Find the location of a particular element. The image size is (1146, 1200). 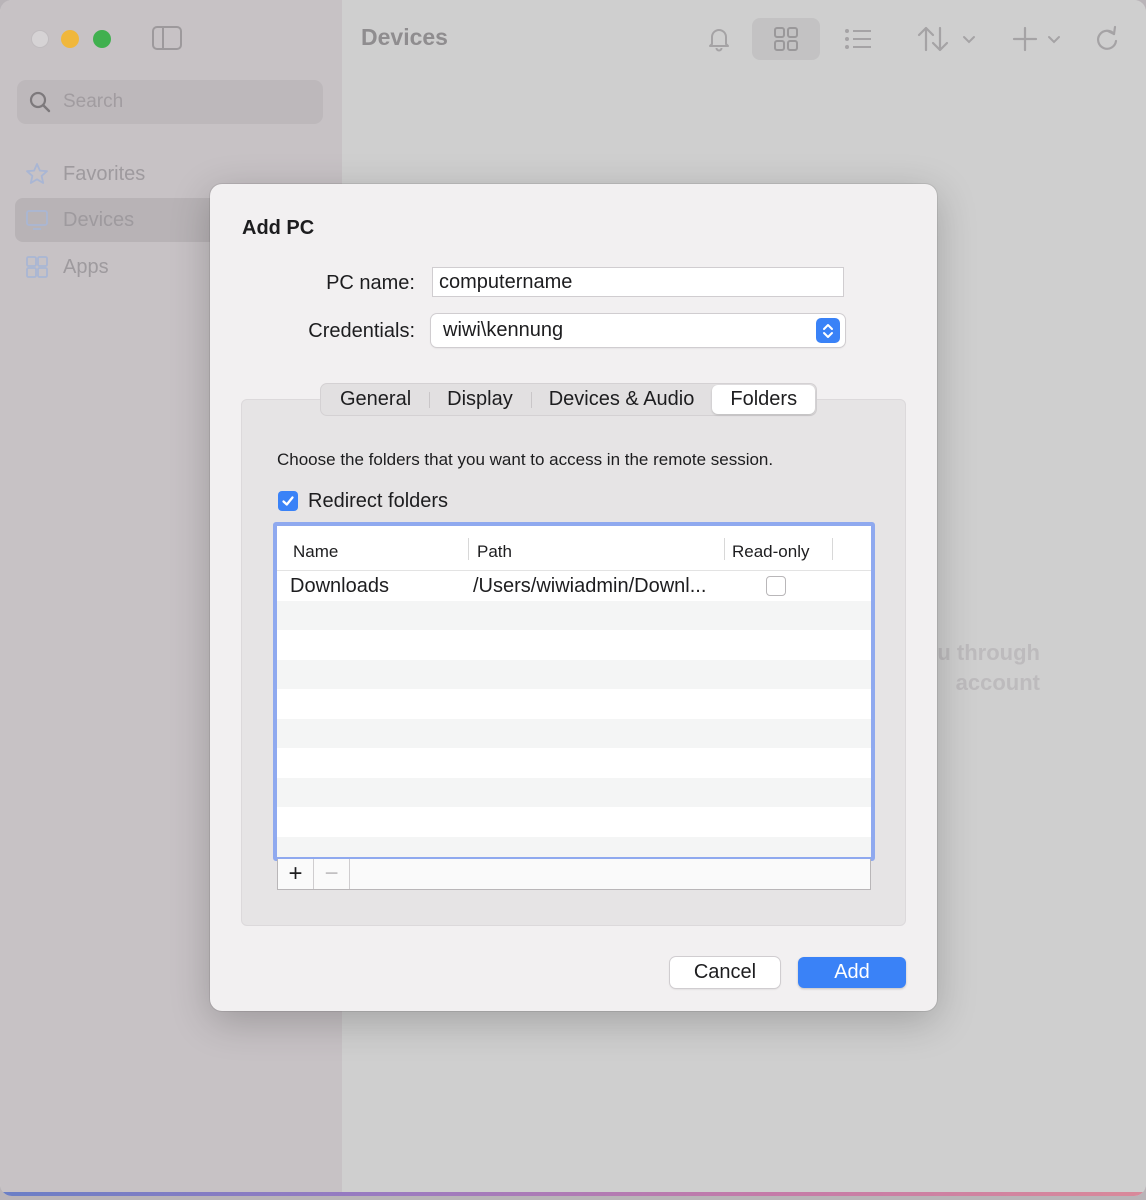

desktop-edge is located at coordinates (573, 1194).